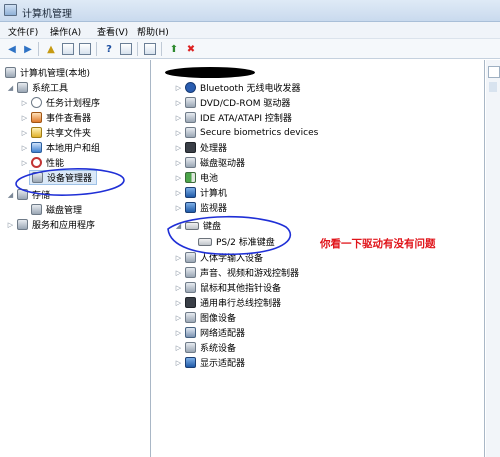 This screenshot has width=500, height=457. Describe the element at coordinates (232, 102) in the screenshot. I see `device-category: ▷ DVD/CD-ROM 驱动器` at that location.